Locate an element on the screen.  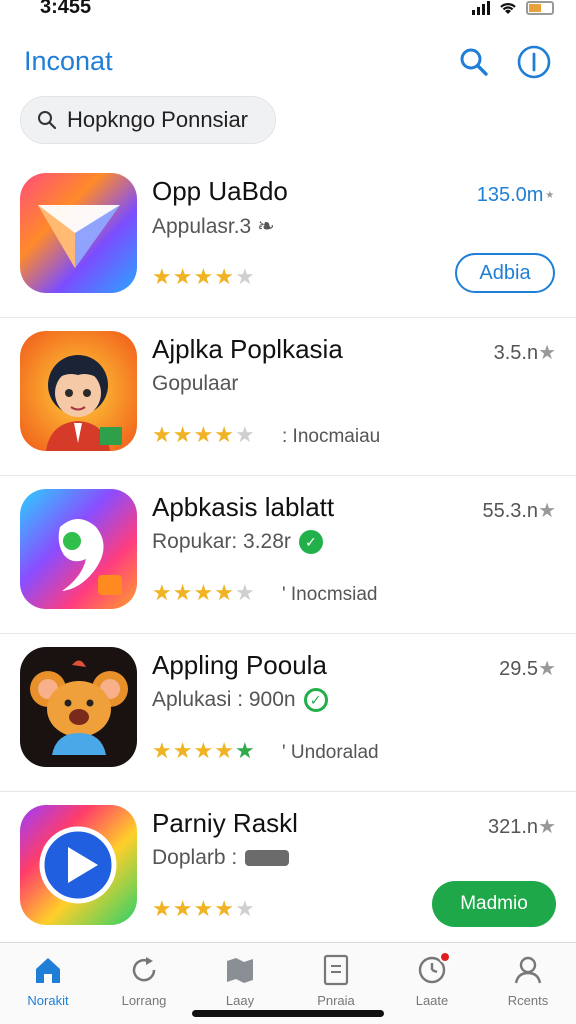
tab-label: Pnraia is located at coordinates (336, 1000).